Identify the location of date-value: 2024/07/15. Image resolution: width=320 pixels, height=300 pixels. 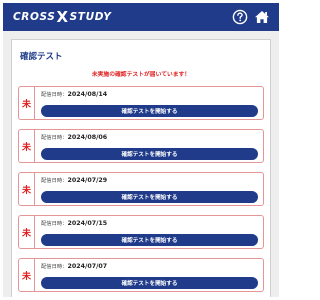
(87, 223).